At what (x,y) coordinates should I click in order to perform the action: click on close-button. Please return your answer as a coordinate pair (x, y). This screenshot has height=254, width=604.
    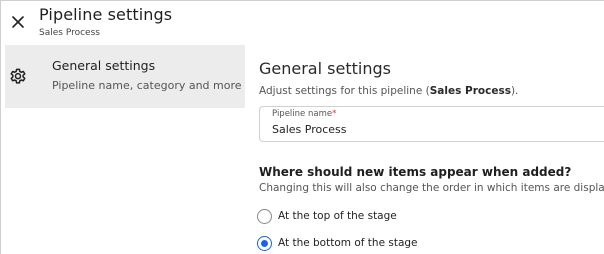
    Looking at the image, I should click on (18, 22).